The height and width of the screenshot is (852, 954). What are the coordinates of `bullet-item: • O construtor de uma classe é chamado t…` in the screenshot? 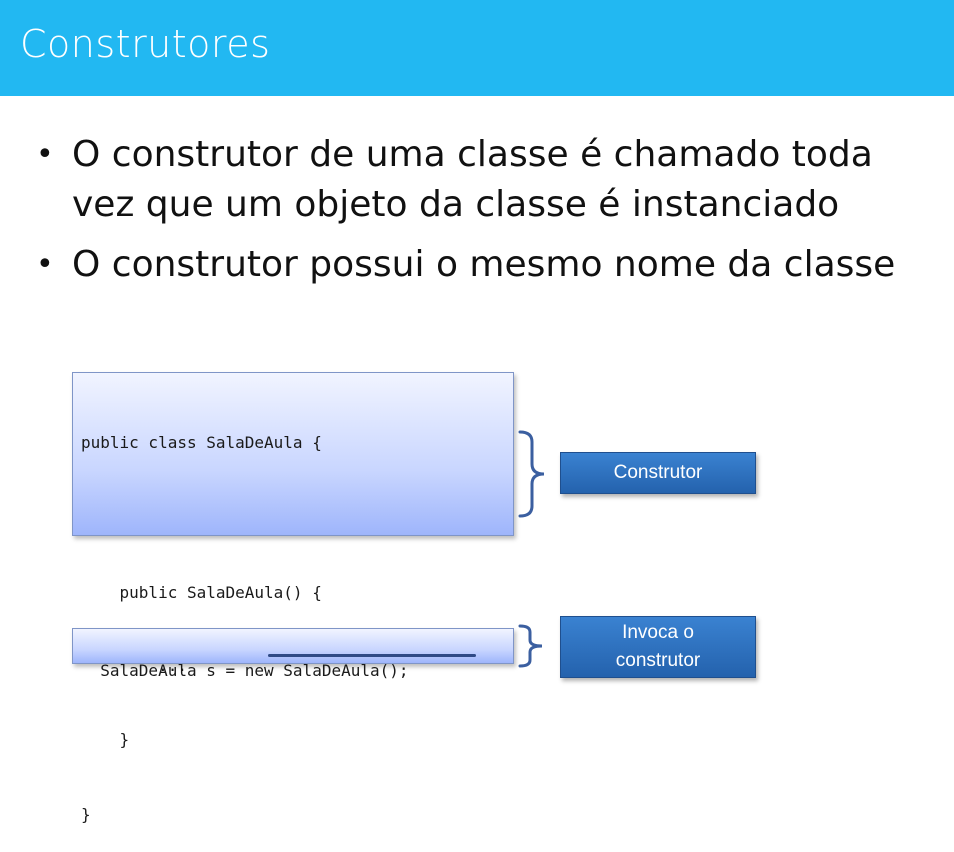 It's located at (486, 180).